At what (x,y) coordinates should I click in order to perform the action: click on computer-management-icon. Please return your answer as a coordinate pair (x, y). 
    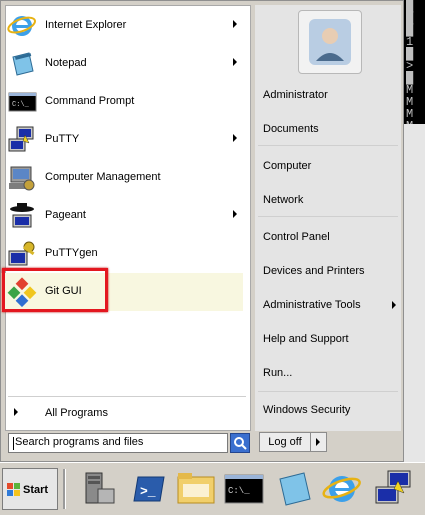
    Looking at the image, I should click on (22, 178).